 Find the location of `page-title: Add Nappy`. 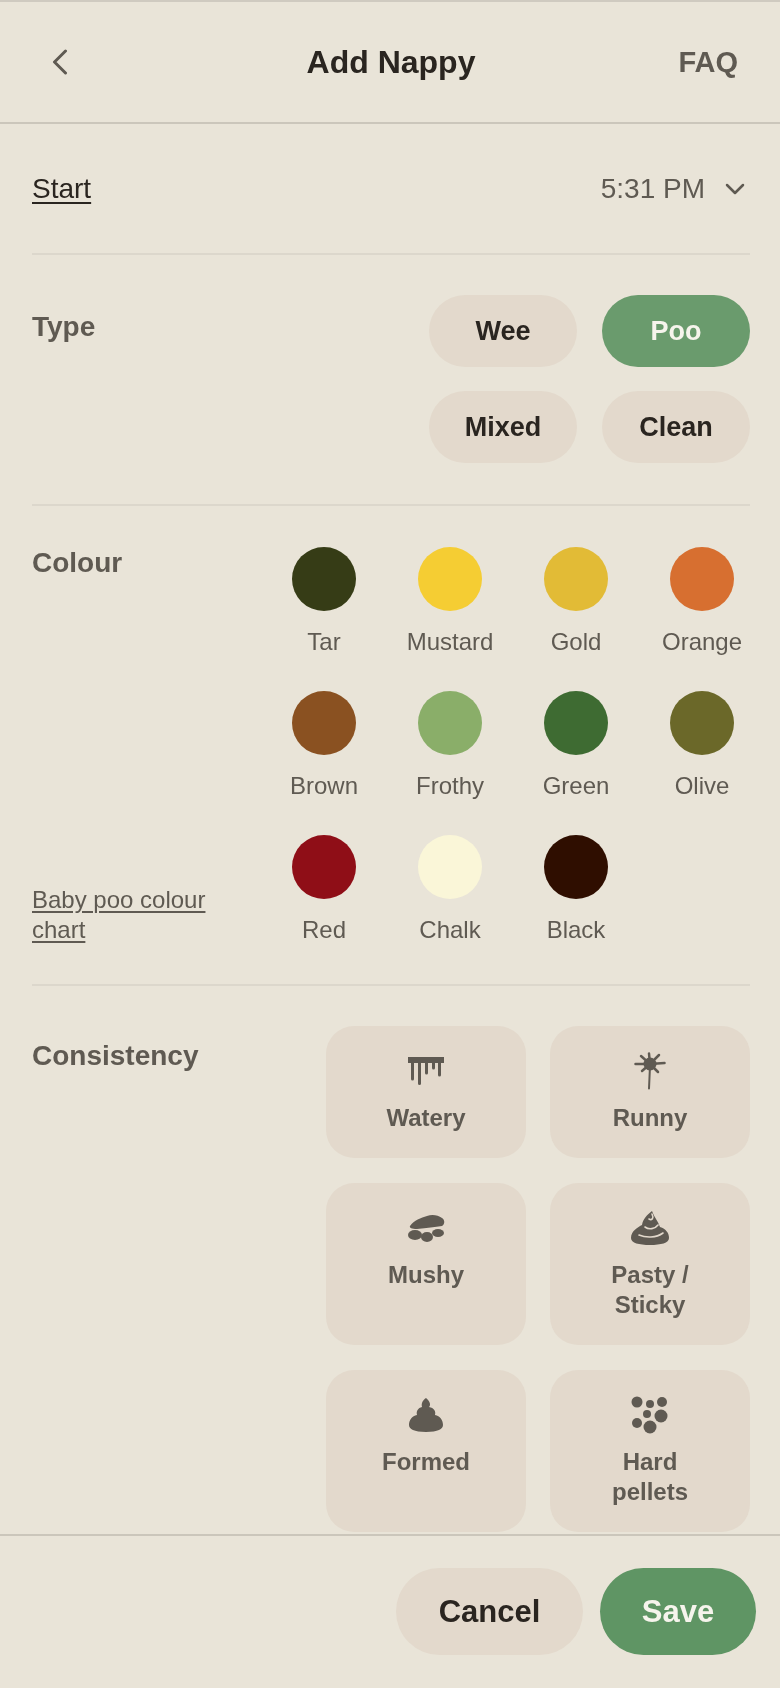

page-title: Add Nappy is located at coordinates (391, 62).